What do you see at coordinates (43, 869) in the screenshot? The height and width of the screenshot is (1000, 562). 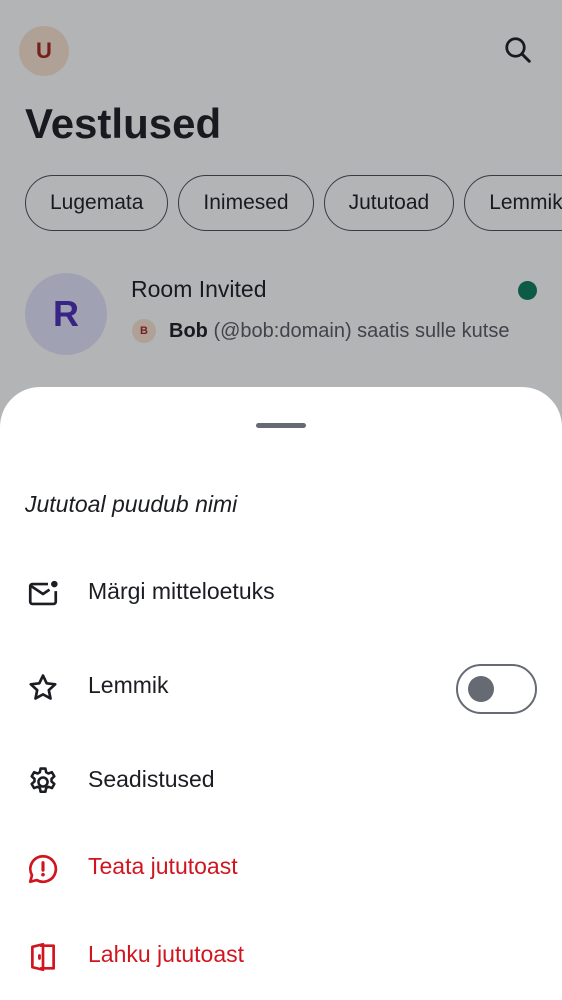 I see `report-chat-icon` at bounding box center [43, 869].